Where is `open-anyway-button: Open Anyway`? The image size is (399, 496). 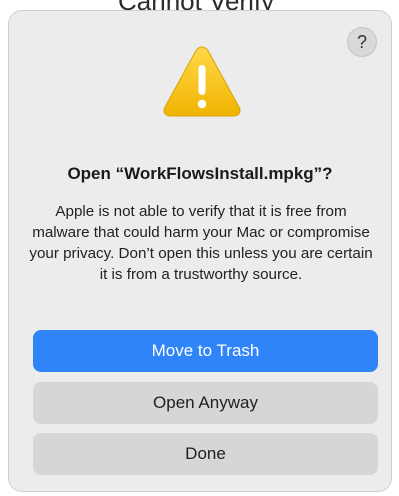
open-anyway-button: Open Anyway is located at coordinates (205, 403).